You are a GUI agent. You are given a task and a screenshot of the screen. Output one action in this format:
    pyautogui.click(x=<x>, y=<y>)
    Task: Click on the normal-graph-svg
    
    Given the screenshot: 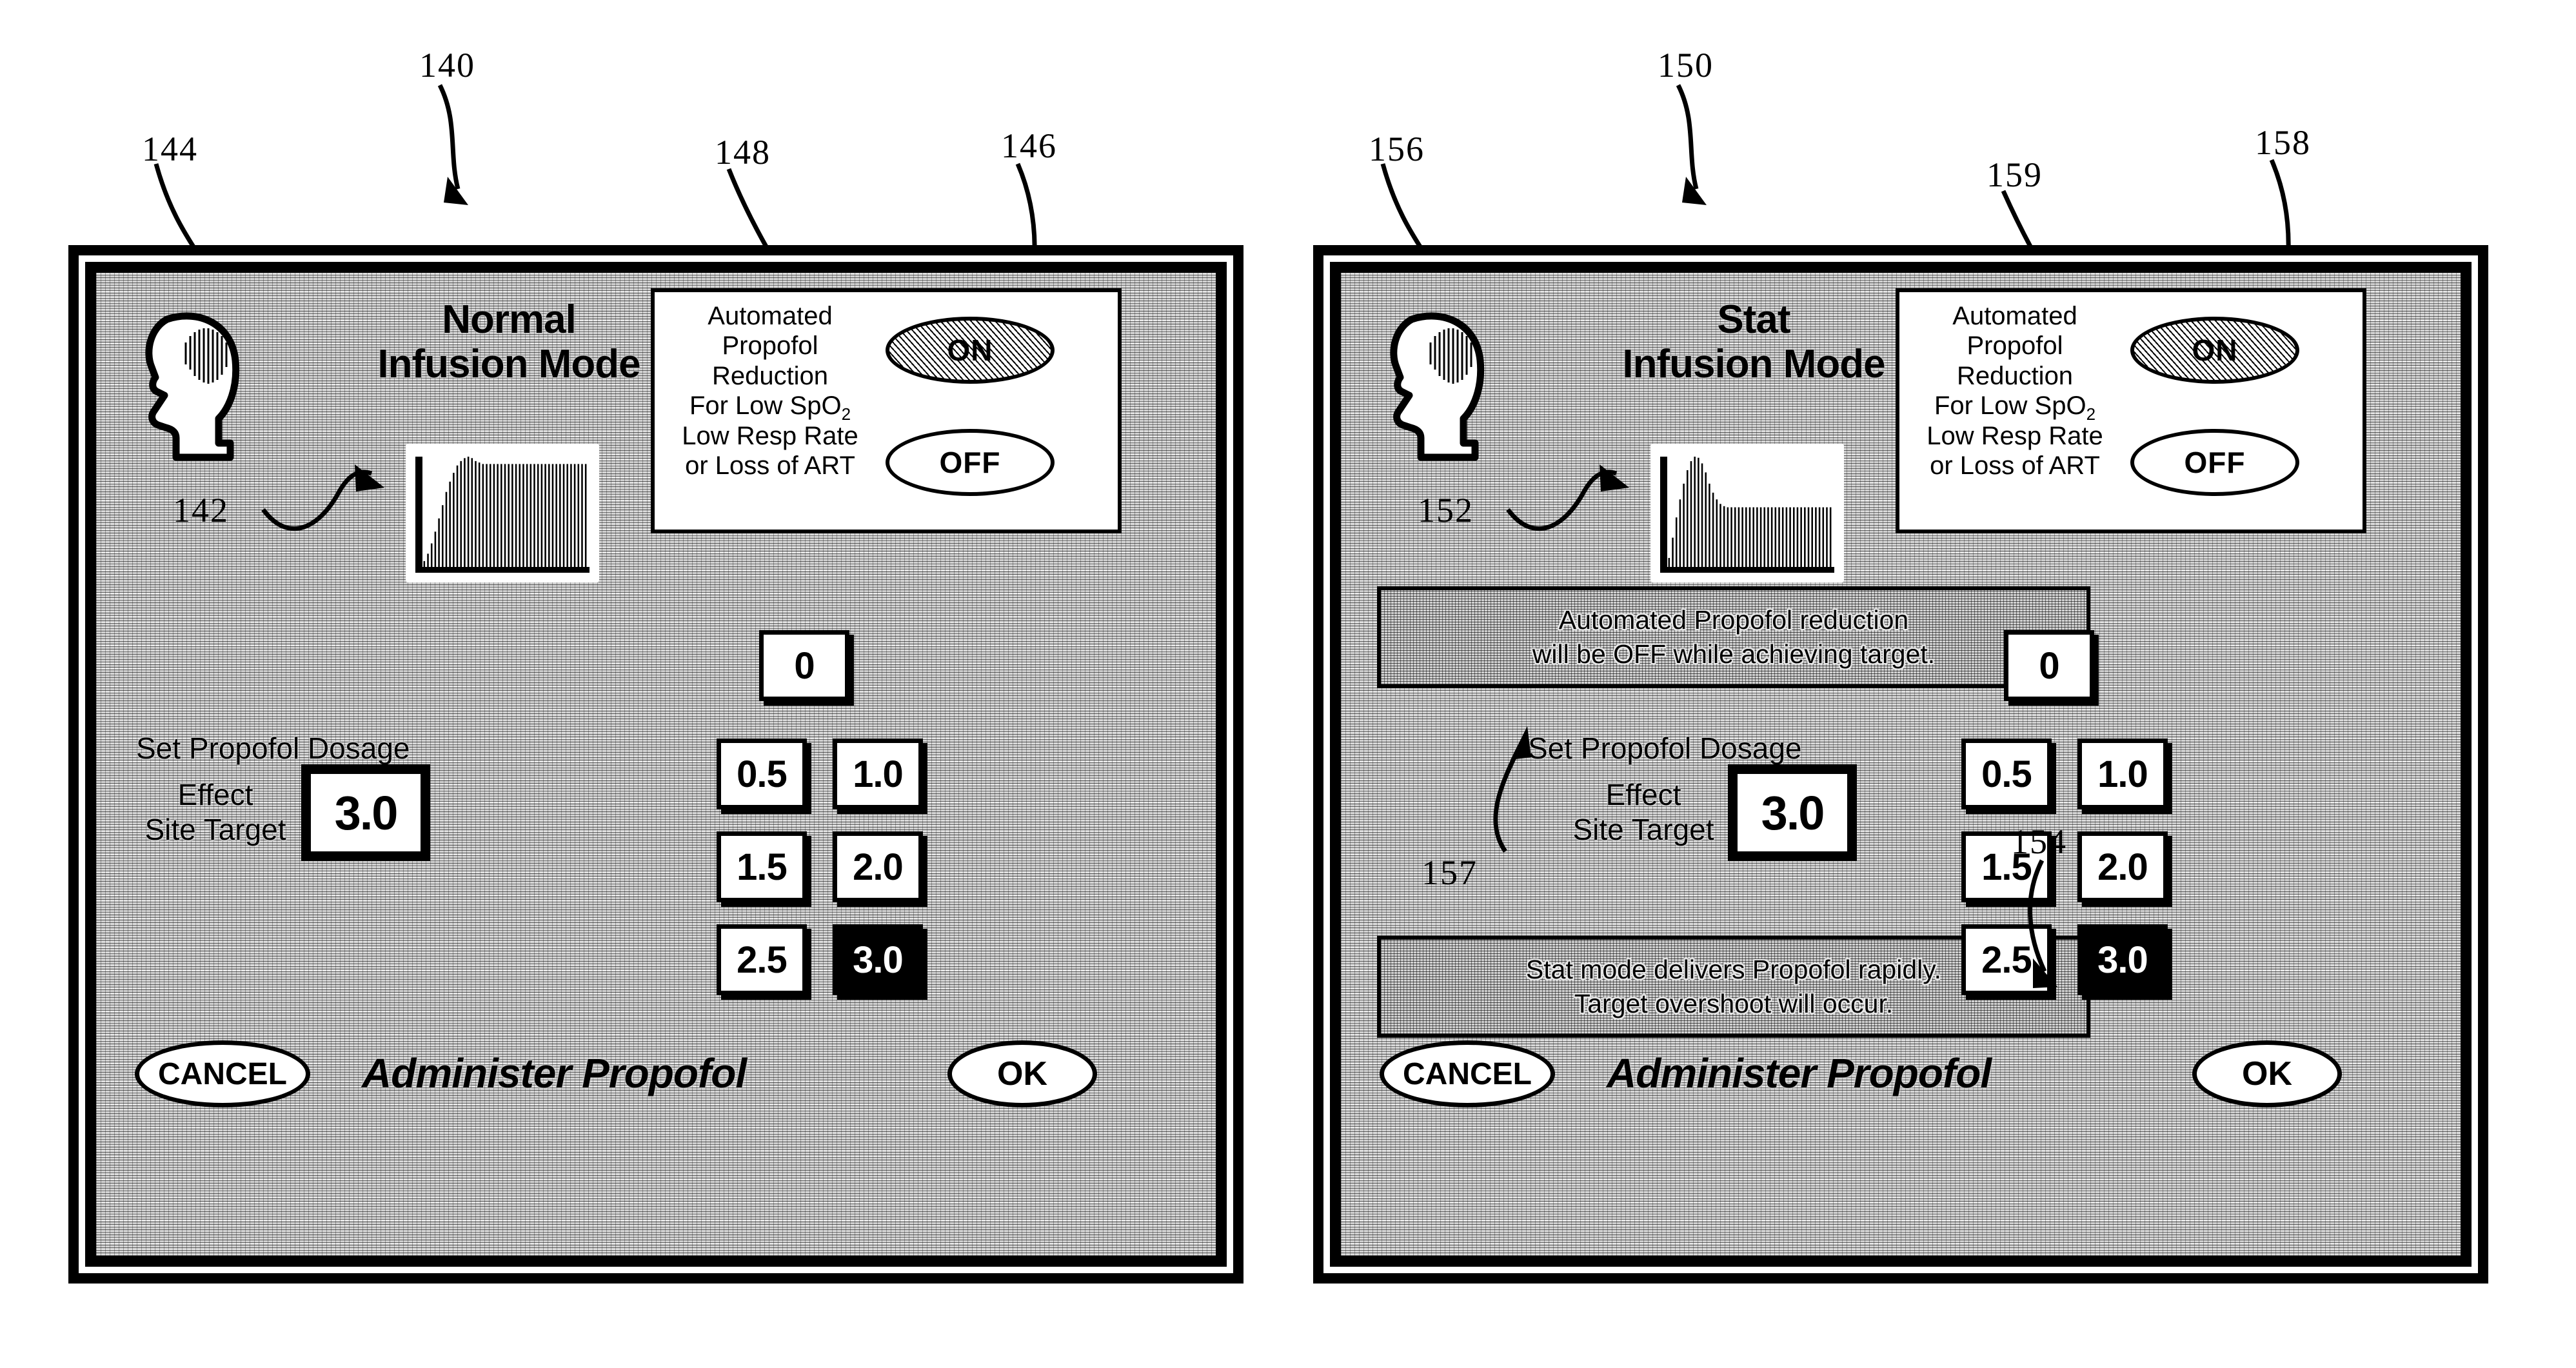 What is the action you would take?
    pyautogui.click(x=502, y=515)
    